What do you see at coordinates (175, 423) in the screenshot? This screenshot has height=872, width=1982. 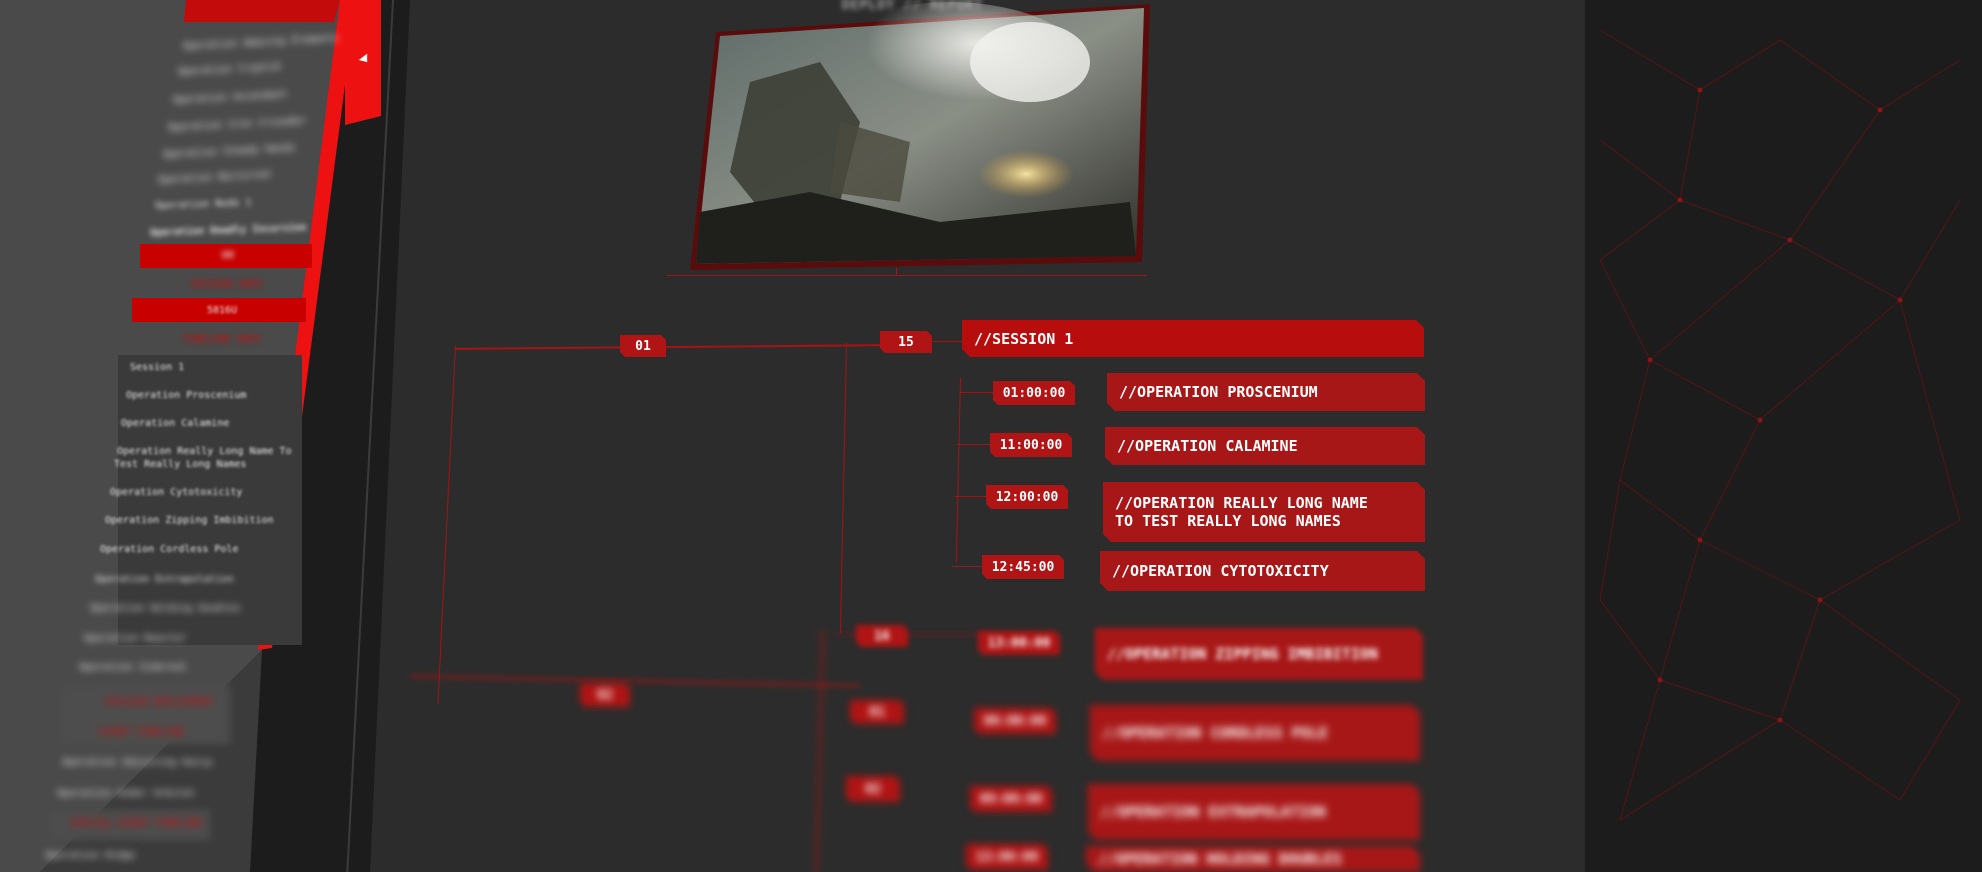 I see `sidebar-session-item: Operation Calamine` at bounding box center [175, 423].